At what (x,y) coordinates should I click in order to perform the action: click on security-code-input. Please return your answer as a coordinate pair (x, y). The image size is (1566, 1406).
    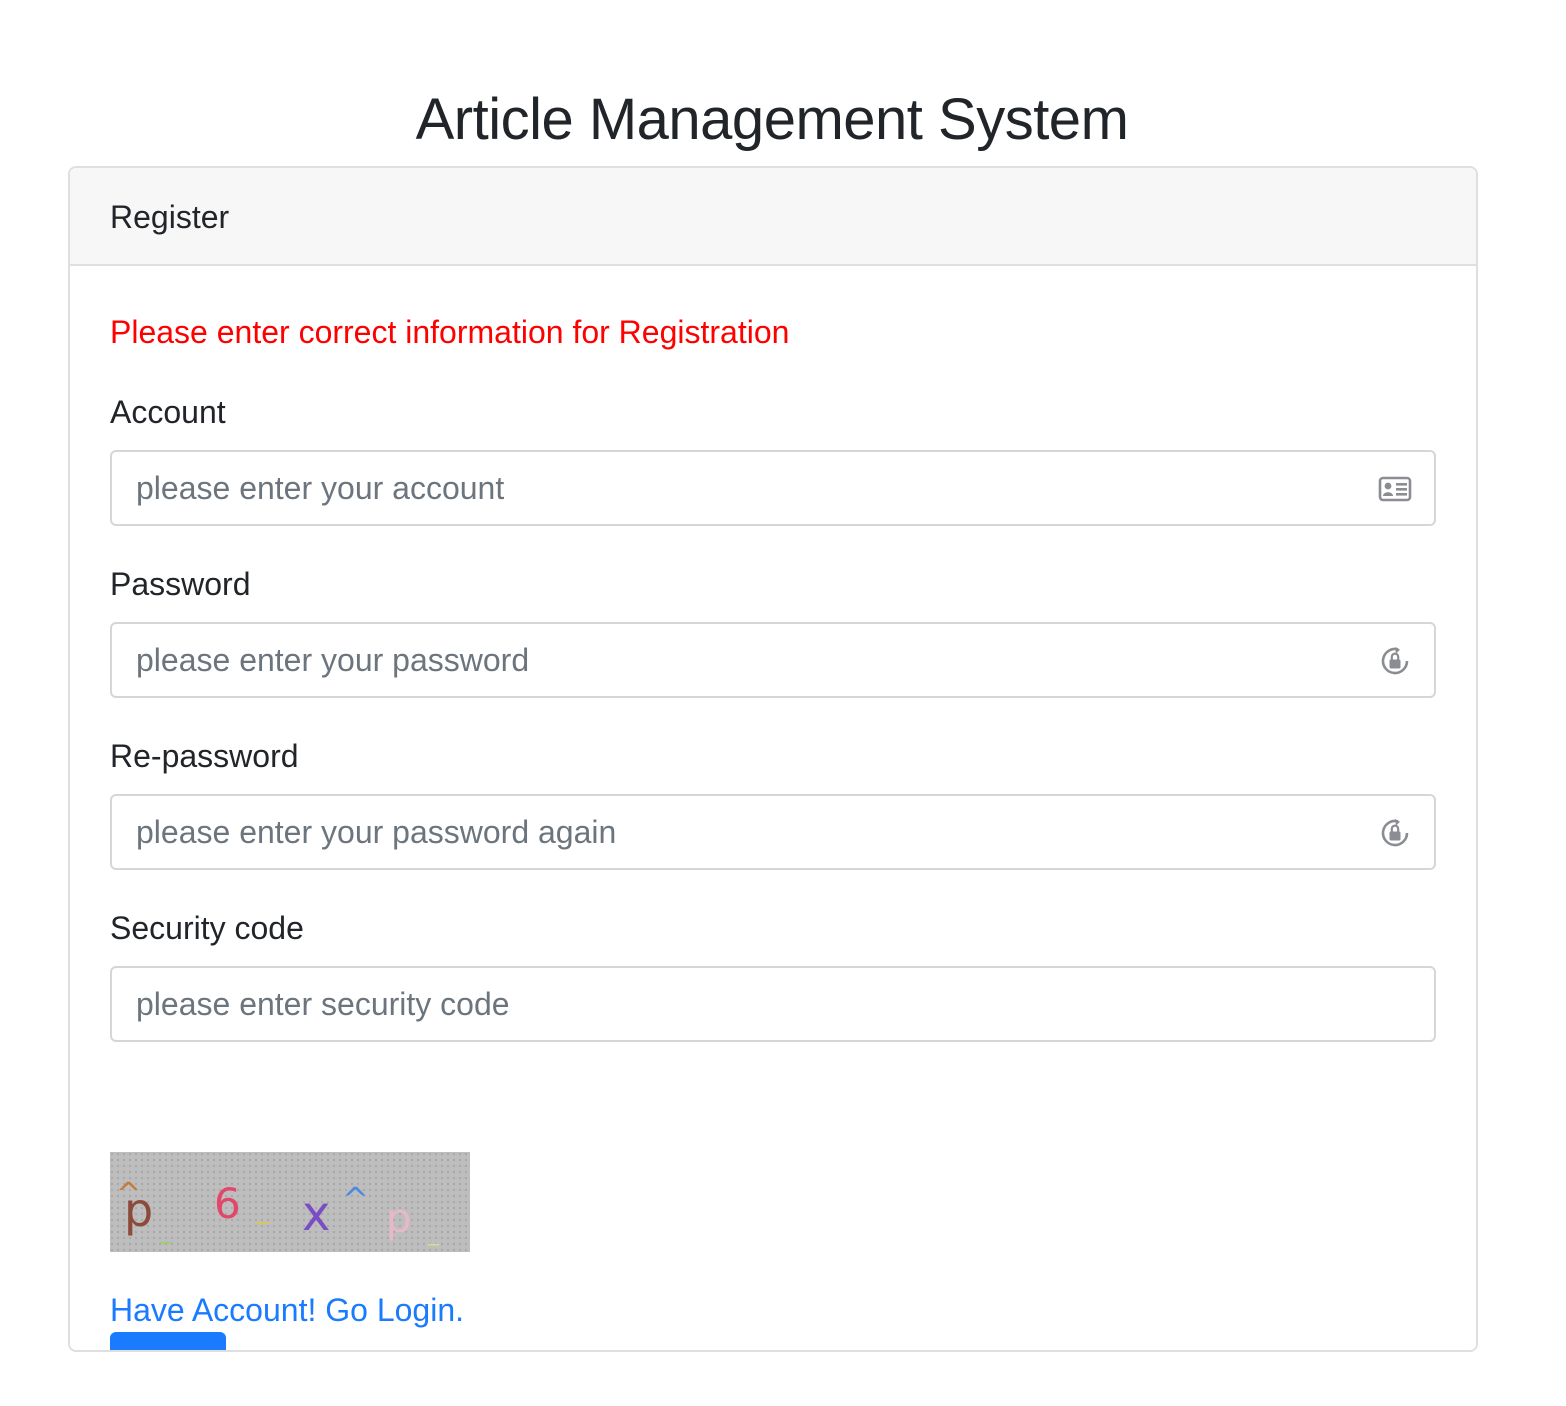
    Looking at the image, I should click on (773, 1004).